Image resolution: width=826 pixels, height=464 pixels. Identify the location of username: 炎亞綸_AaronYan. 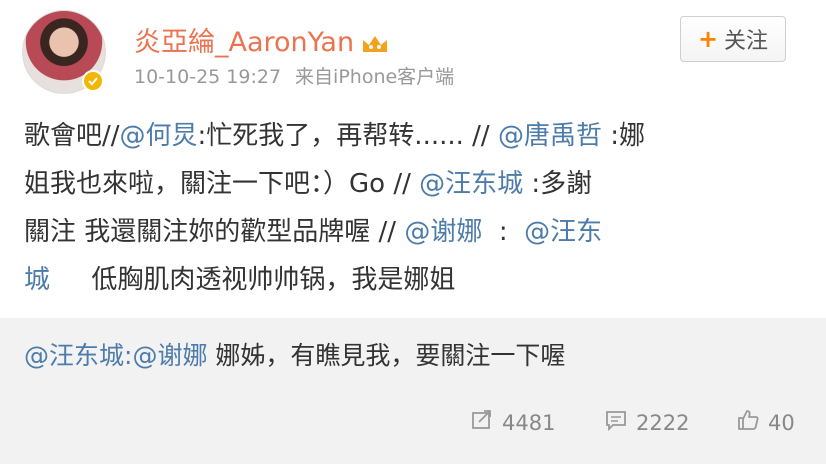
(262, 39).